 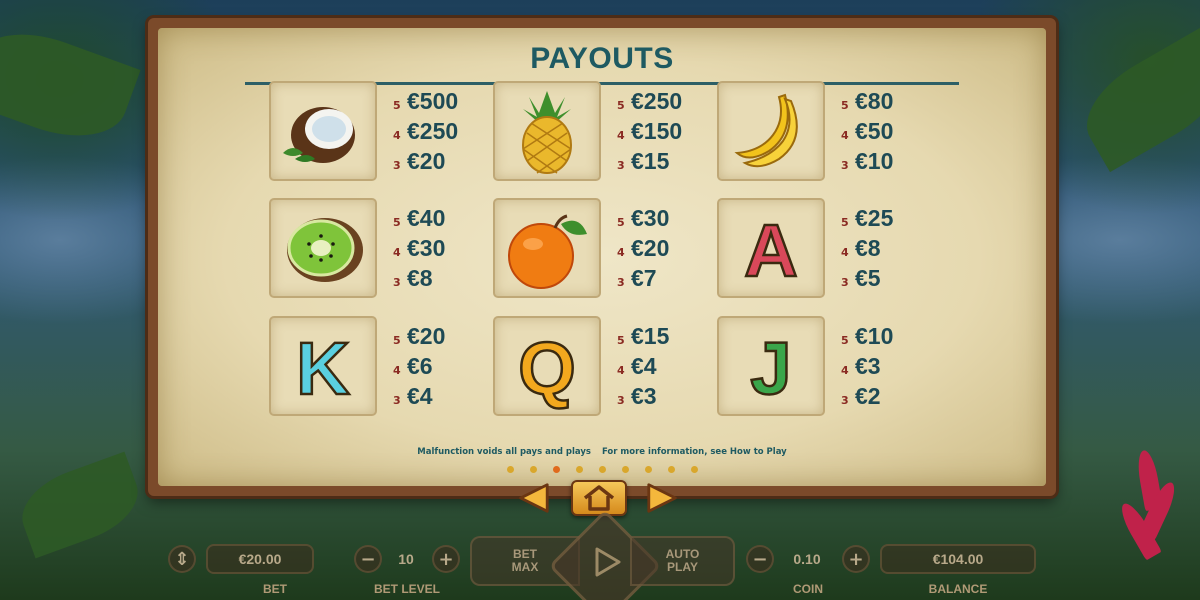 What do you see at coordinates (433, 101) in the screenshot?
I see `payout-value: €500` at bounding box center [433, 101].